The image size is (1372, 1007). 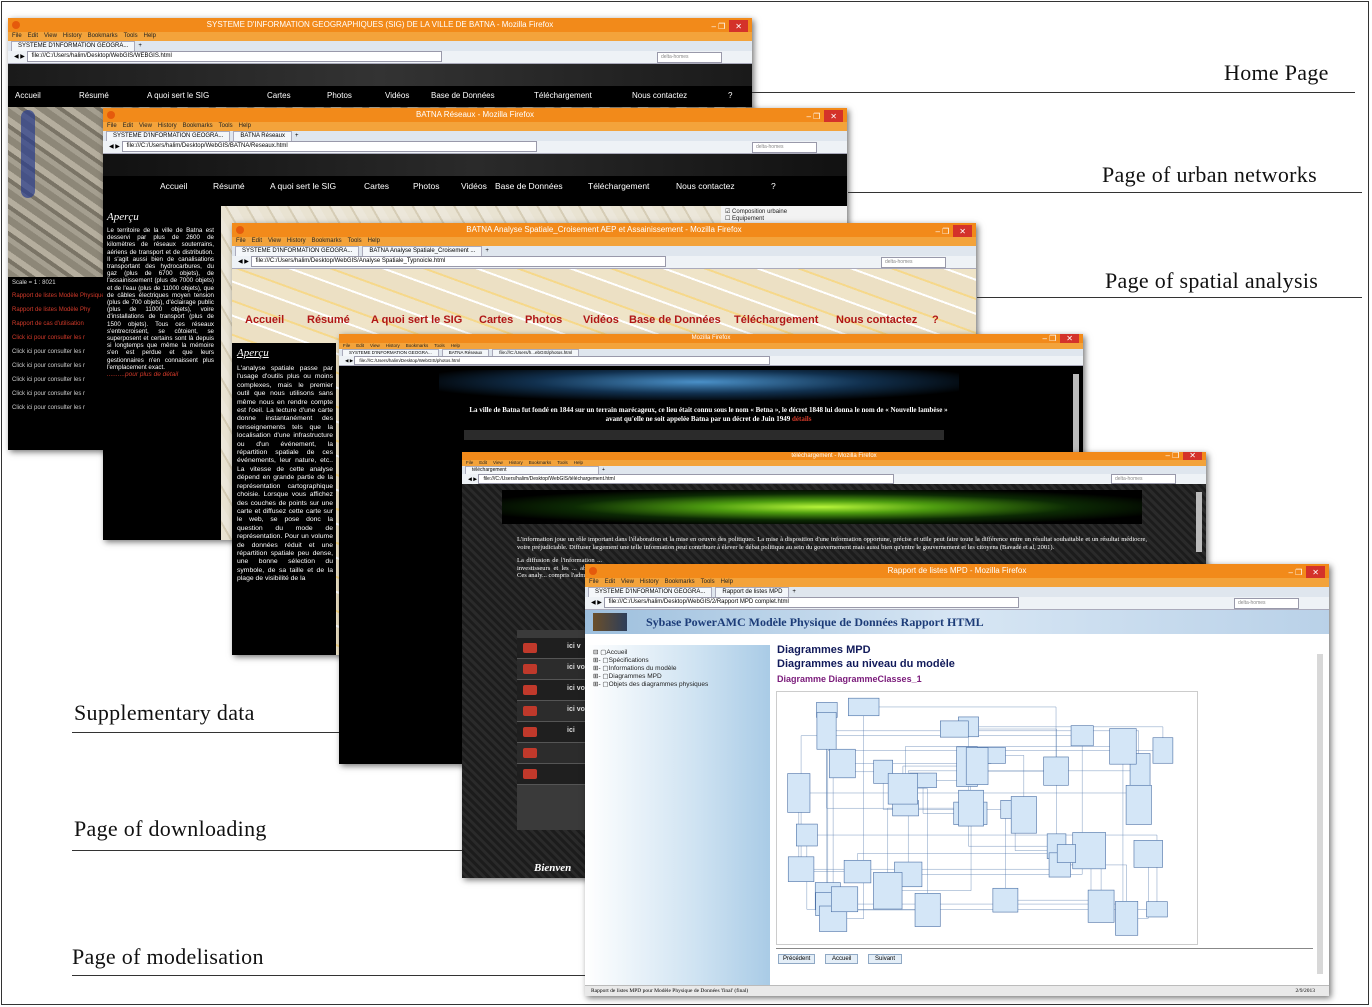 I want to click on tree-item: ⊟ ▢Accueil, so click(x=681, y=653).